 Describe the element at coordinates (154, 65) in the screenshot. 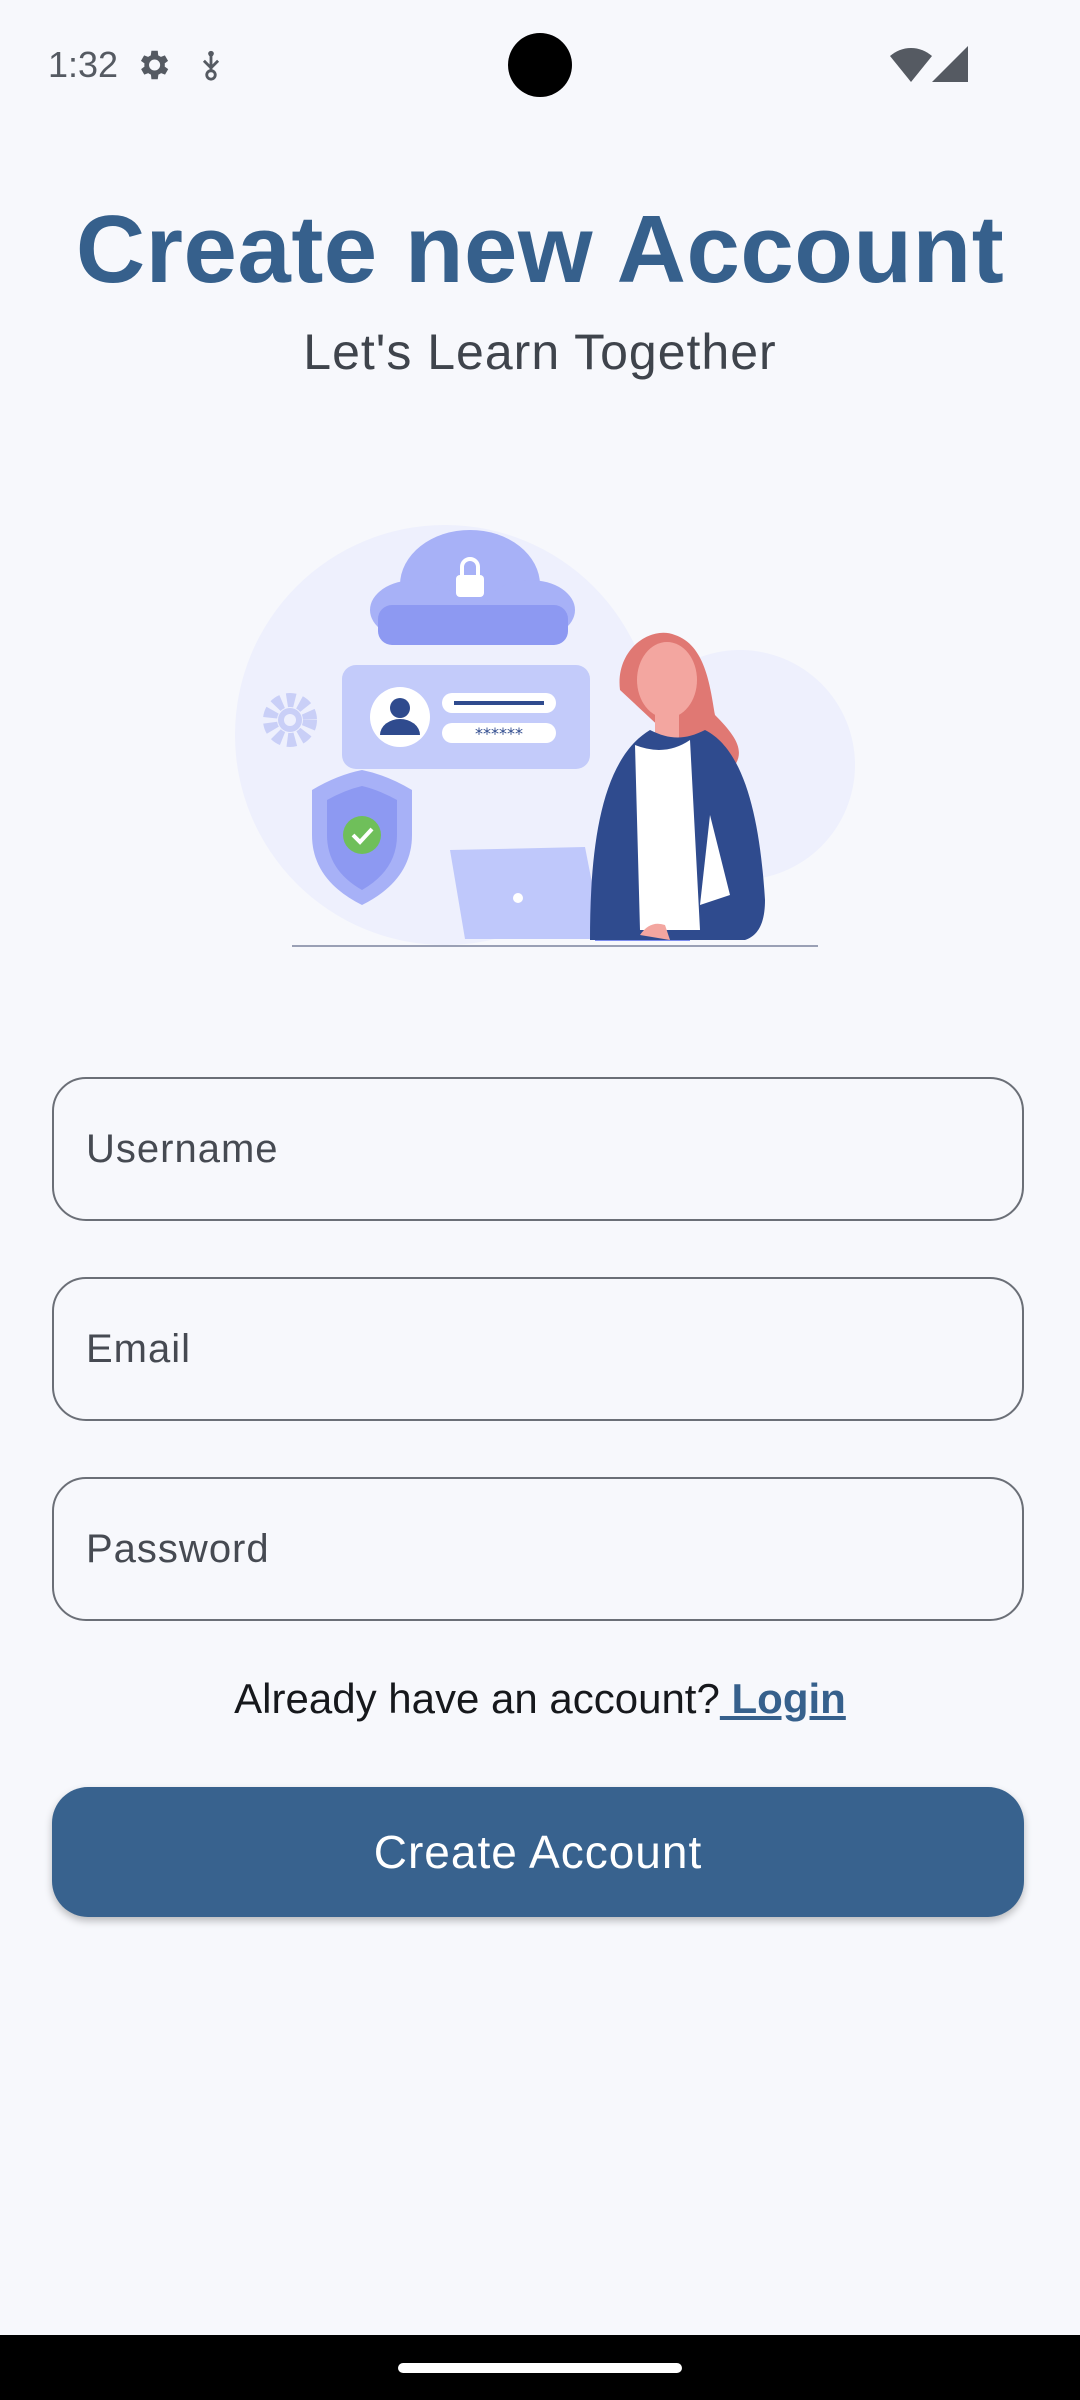

I see `settings-gear-icon` at that location.